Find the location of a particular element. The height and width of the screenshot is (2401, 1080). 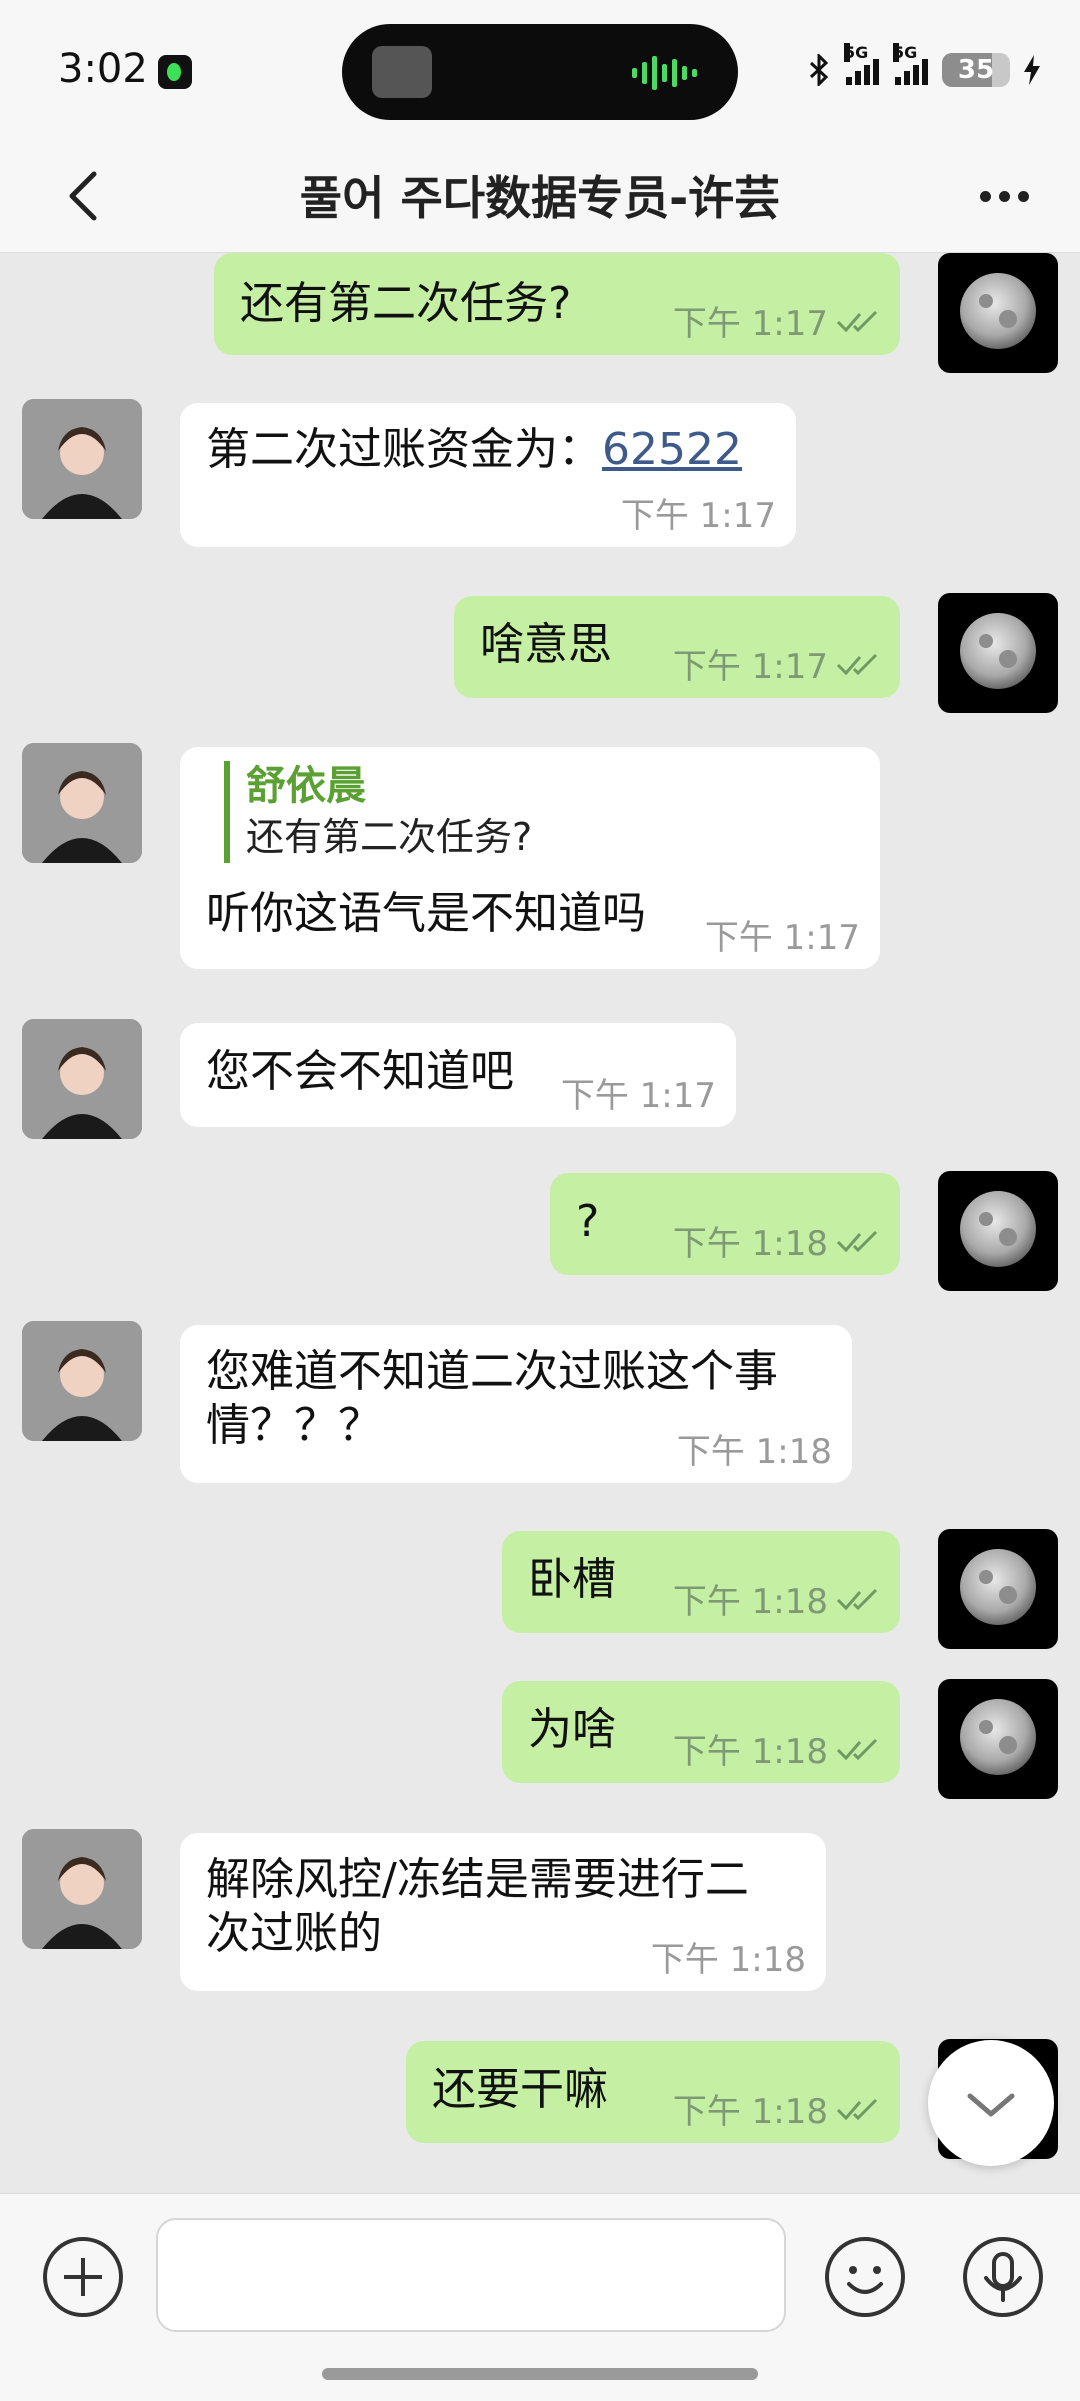

message-text: 第二次过账资金为： is located at coordinates (404, 449).